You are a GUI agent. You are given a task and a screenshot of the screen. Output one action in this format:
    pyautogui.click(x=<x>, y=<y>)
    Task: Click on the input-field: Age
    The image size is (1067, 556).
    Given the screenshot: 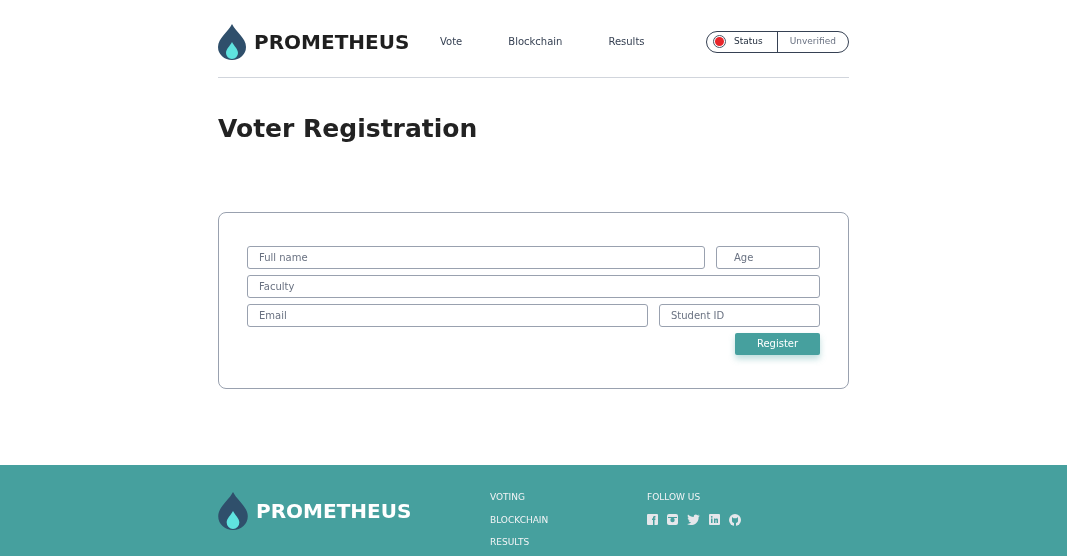 What is the action you would take?
    pyautogui.click(x=768, y=257)
    